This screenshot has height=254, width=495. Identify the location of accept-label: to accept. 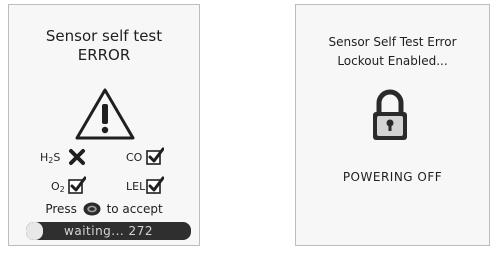
(134, 209).